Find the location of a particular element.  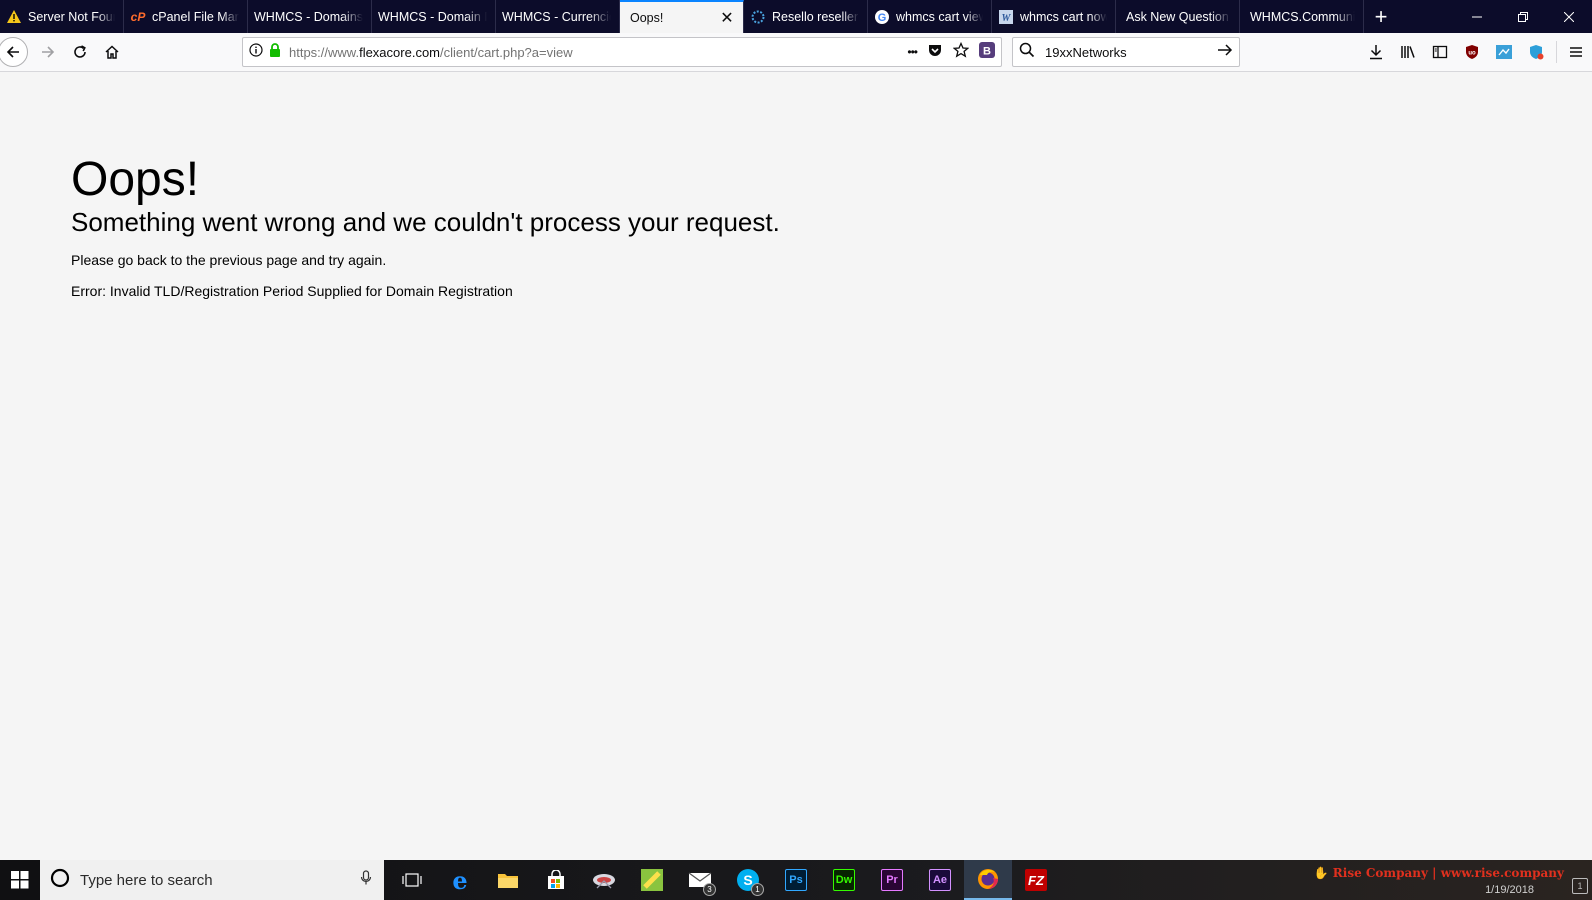

google-icon: G is located at coordinates (882, 17).